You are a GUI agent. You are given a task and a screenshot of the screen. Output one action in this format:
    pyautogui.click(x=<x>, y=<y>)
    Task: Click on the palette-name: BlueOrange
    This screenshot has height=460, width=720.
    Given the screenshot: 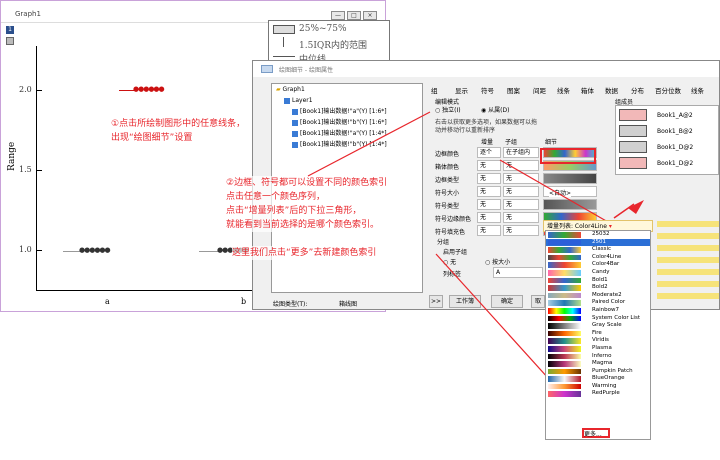 What is the action you would take?
    pyautogui.click(x=608, y=378)
    